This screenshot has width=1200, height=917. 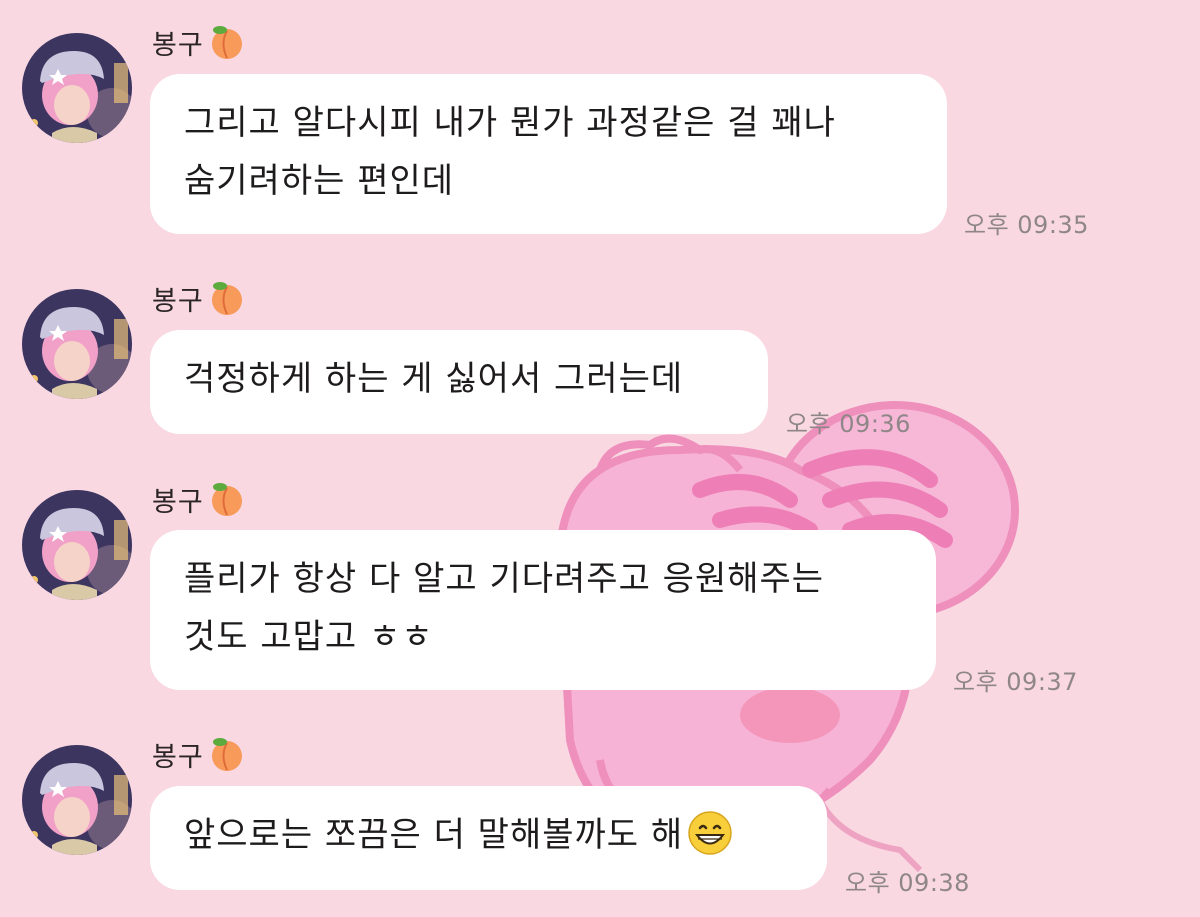 I want to click on message-text-line: 앞으로는 쪼끔은 더 말해볼까도 해, so click(x=488, y=835).